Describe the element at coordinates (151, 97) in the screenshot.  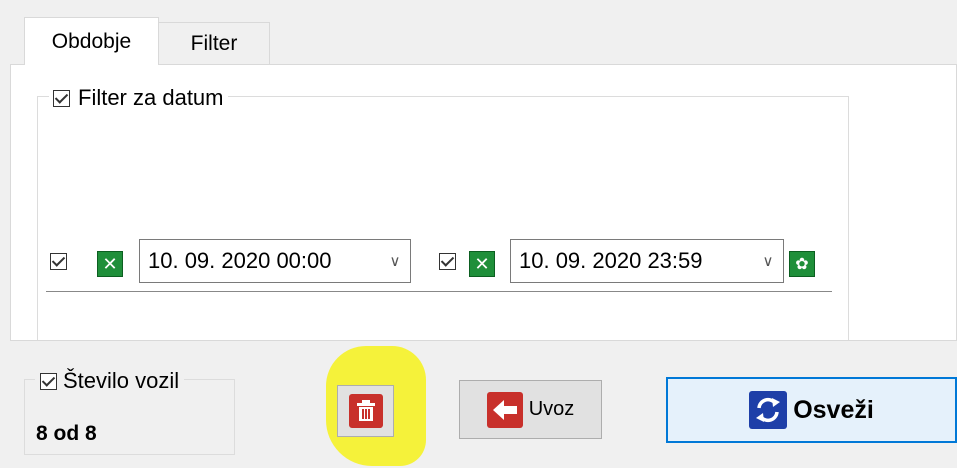
I see `date-filter-label: Filter za datum` at that location.